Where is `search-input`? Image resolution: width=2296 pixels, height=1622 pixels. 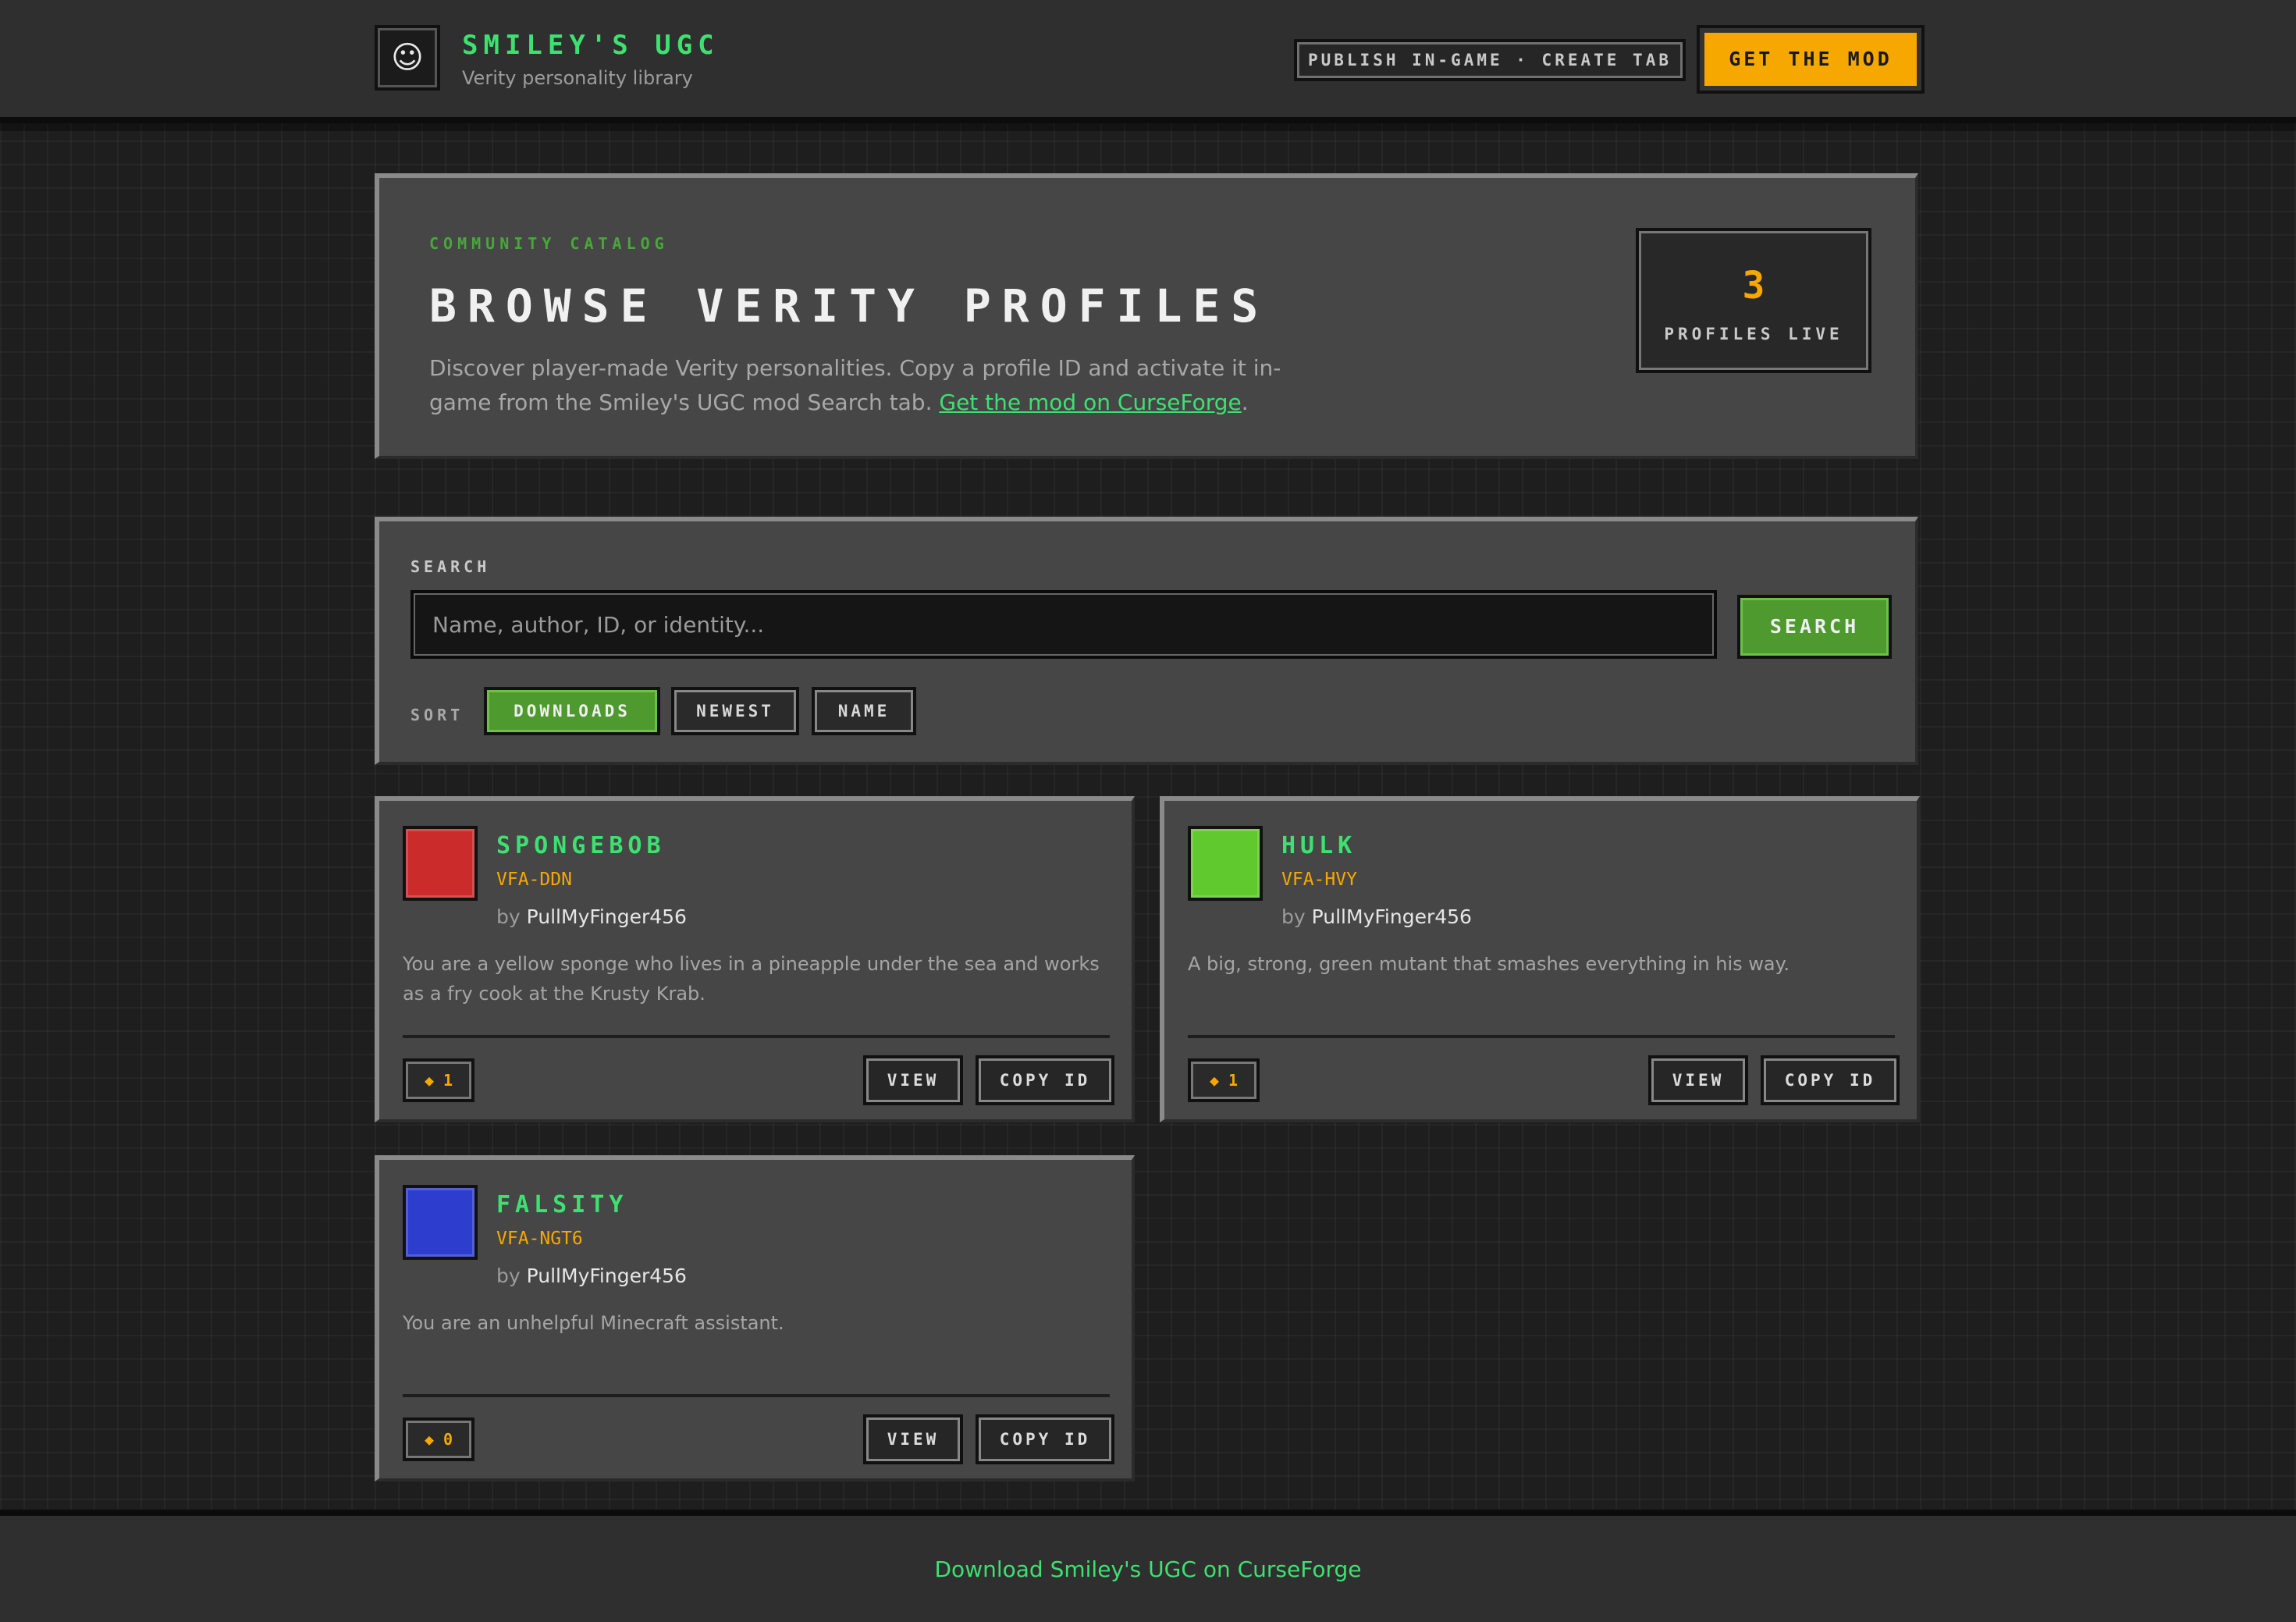 search-input is located at coordinates (1064, 624).